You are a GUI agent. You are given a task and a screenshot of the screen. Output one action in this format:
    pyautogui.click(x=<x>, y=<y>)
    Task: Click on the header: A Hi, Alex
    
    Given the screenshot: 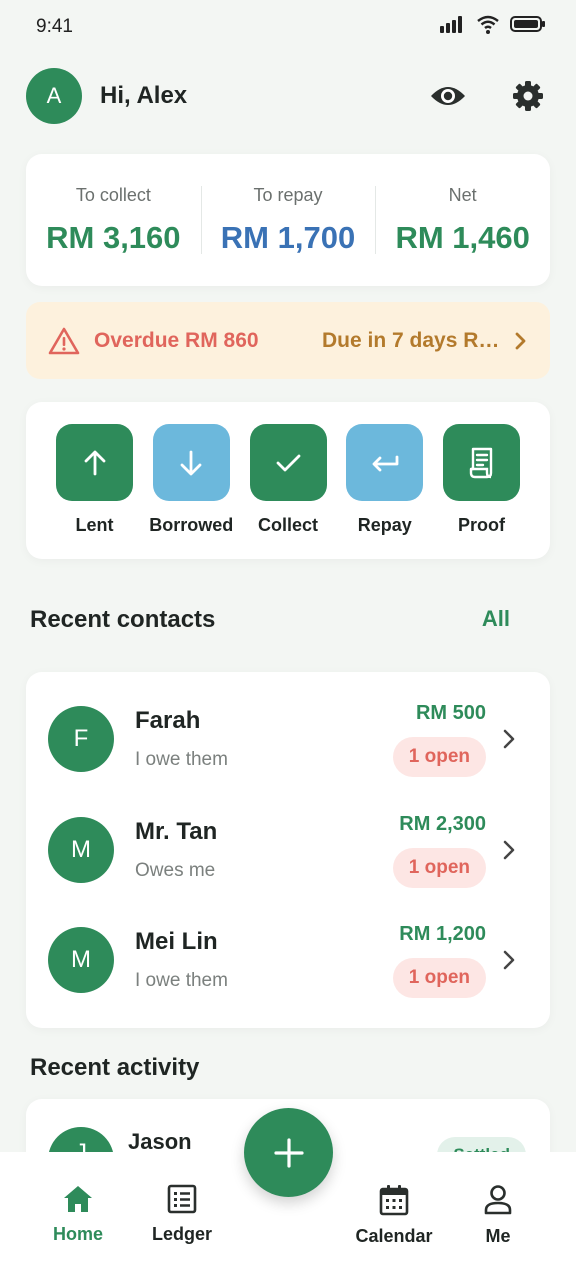 What is the action you would take?
    pyautogui.click(x=286, y=96)
    